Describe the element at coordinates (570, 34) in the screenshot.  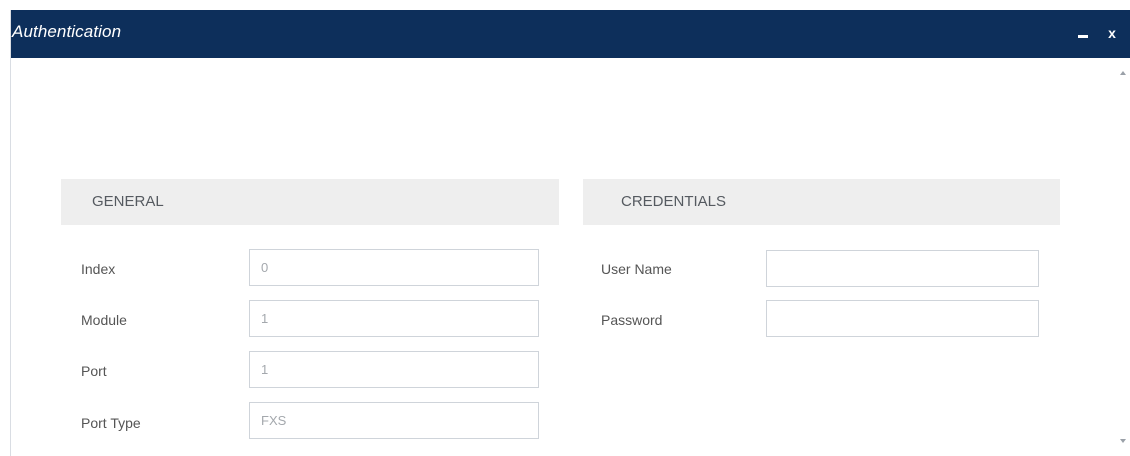
I see `dialog-titlebar: Authentication x` at that location.